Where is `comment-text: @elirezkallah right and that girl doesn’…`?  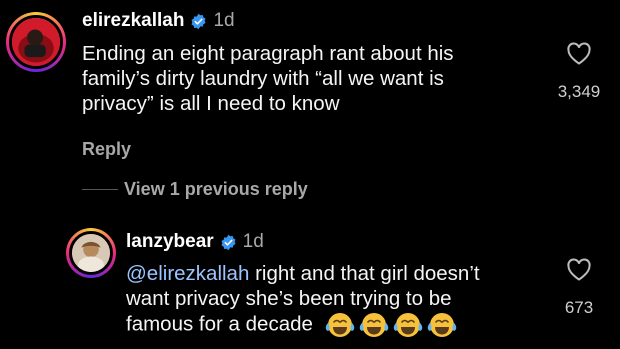 comment-text: @elirezkallah right and that girl doesn’… is located at coordinates (303, 300).